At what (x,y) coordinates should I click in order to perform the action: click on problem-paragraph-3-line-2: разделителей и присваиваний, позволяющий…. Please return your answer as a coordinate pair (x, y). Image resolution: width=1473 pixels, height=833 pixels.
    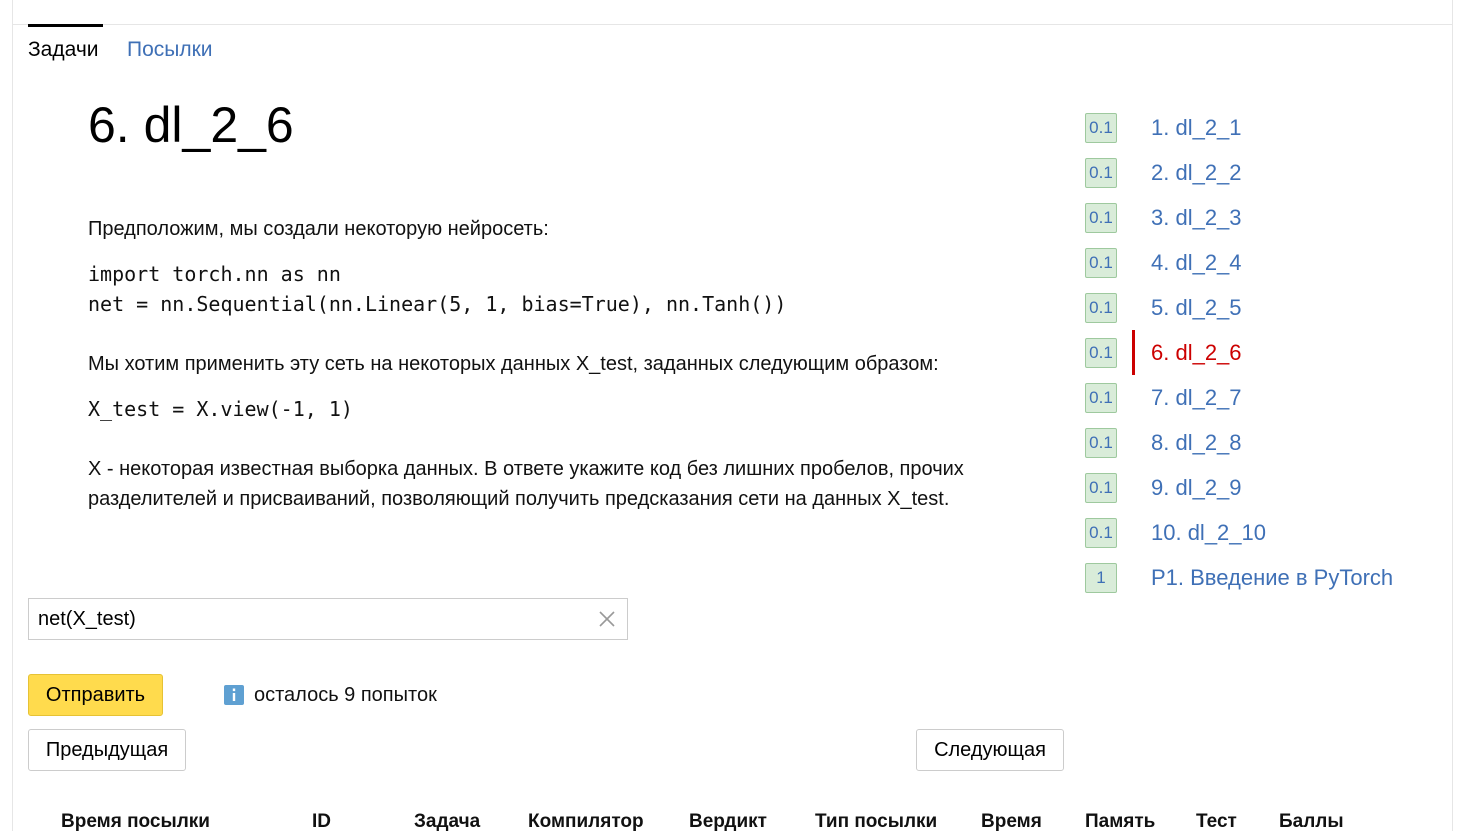
    Looking at the image, I should click on (519, 499).